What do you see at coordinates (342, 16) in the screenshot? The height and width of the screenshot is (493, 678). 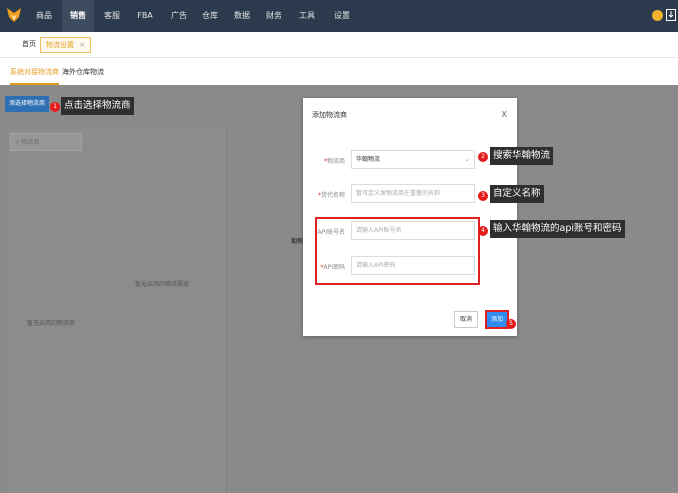 I see `nav-item-settings: 设置` at bounding box center [342, 16].